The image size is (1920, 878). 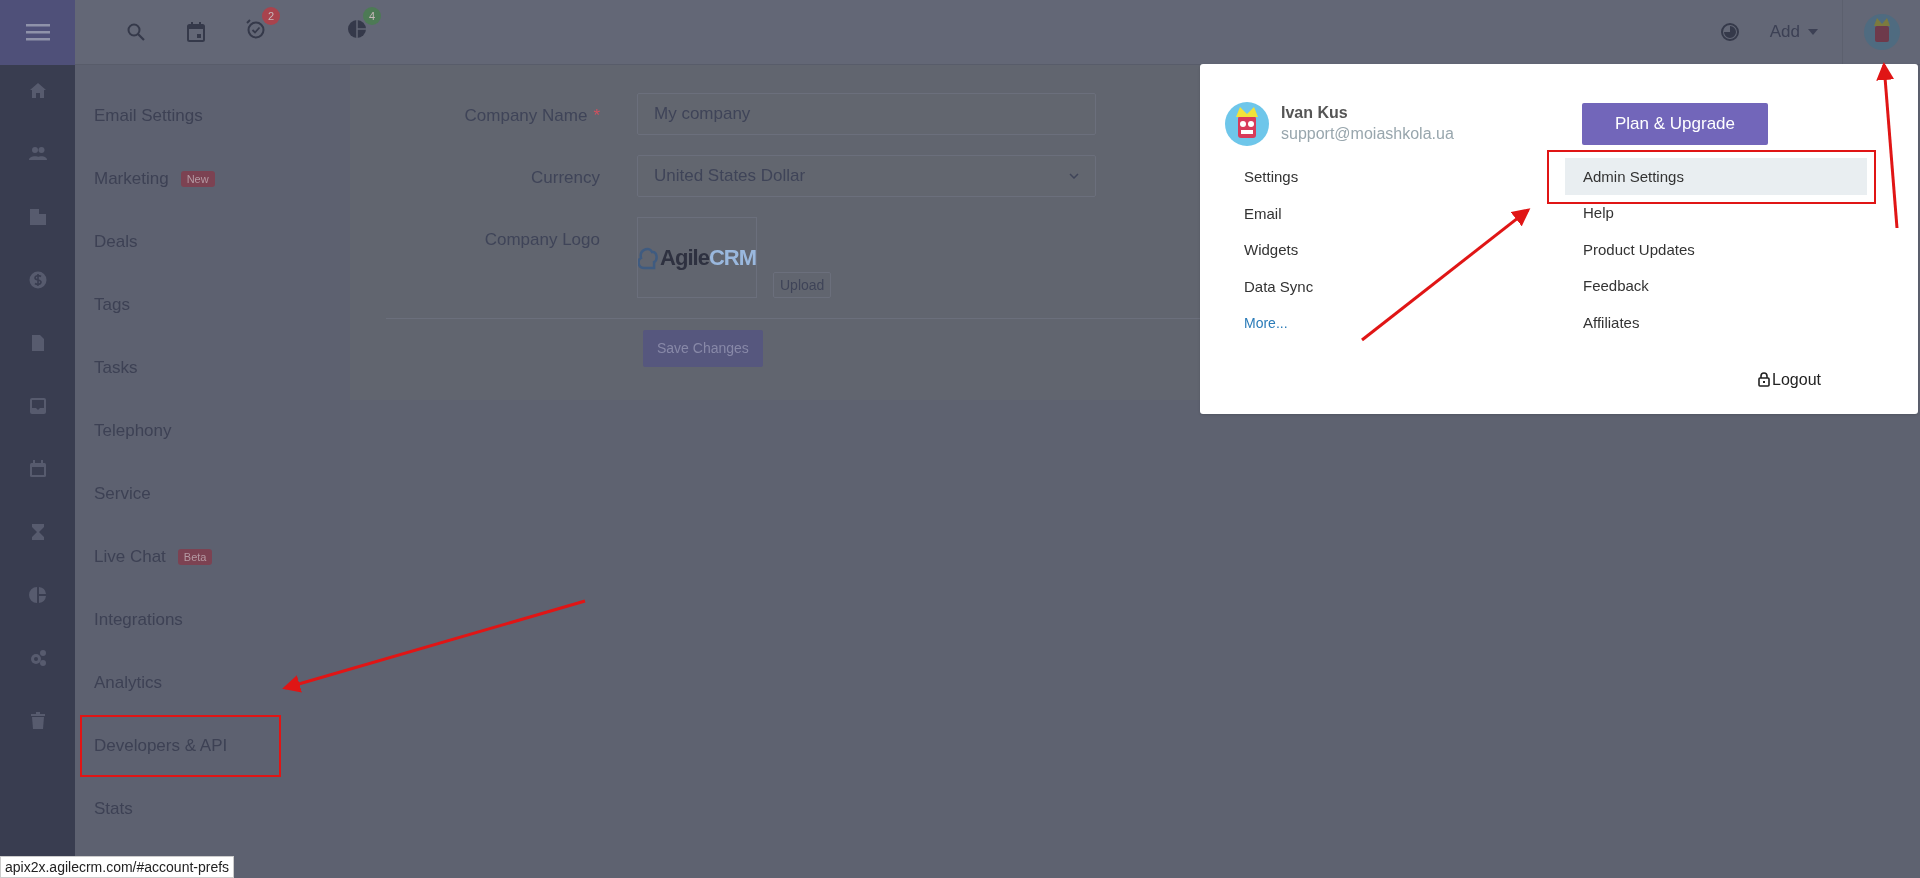 I want to click on status-url: apix2x.agilecrm.com/#account-prefs, so click(x=117, y=867).